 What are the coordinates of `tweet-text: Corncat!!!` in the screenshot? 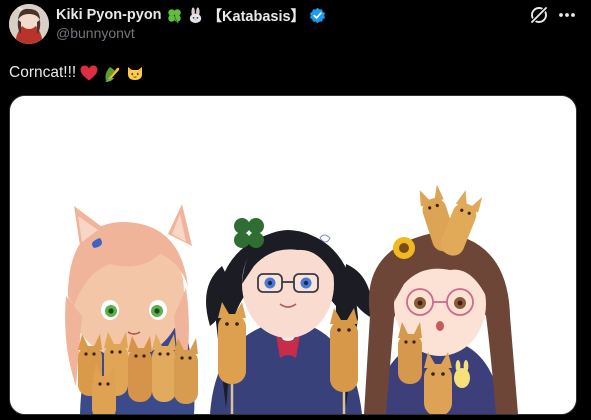 It's located at (77, 73).